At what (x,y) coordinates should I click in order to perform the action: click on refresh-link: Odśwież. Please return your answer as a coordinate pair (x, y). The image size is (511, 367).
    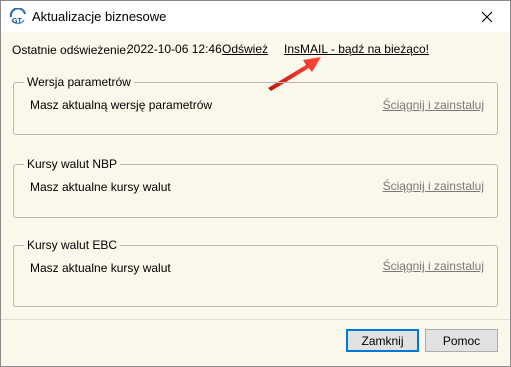
    Looking at the image, I should click on (245, 49).